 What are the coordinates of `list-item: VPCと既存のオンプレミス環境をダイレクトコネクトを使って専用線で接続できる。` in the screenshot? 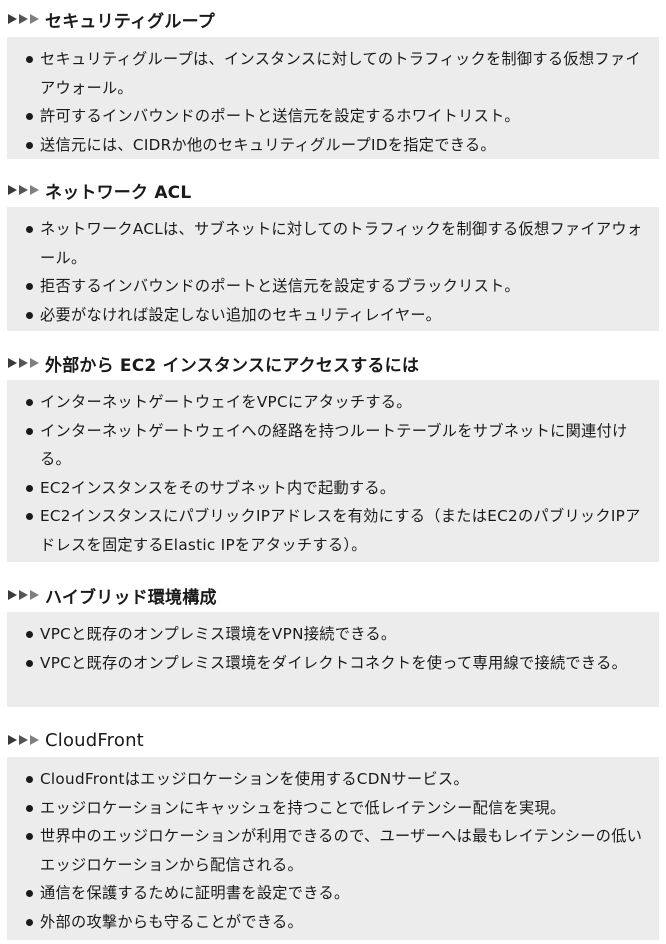 It's located at (335, 663).